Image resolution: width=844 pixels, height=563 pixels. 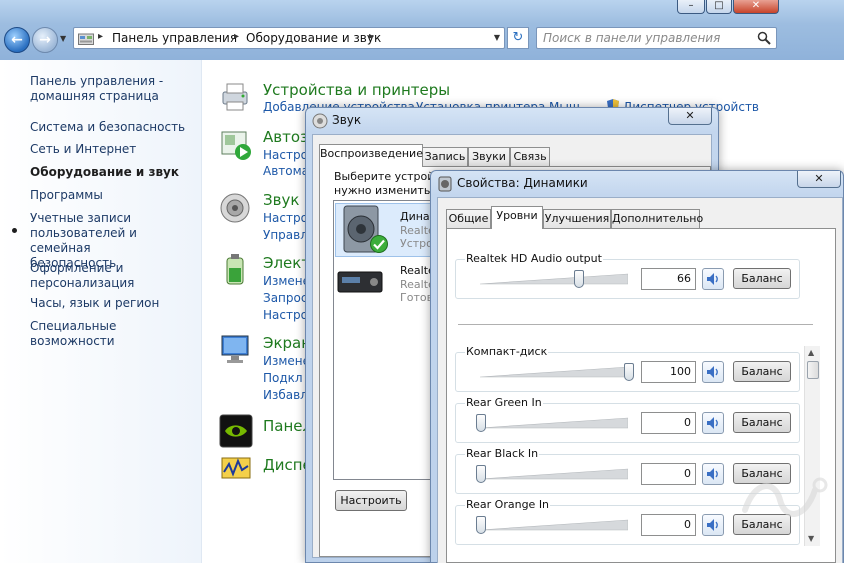 What do you see at coordinates (347, 120) in the screenshot?
I see `sound-dialog-title: Звук` at bounding box center [347, 120].